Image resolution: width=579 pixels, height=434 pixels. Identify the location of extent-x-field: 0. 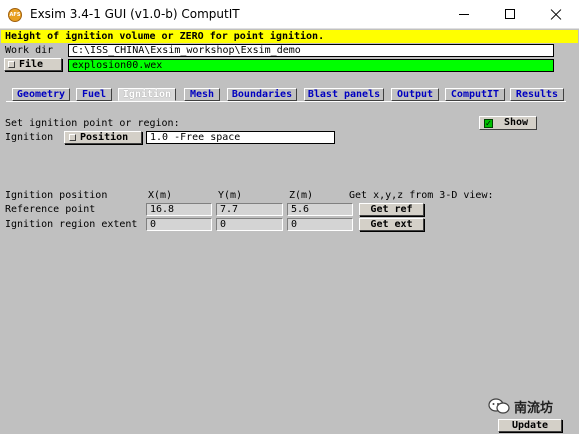
(179, 224).